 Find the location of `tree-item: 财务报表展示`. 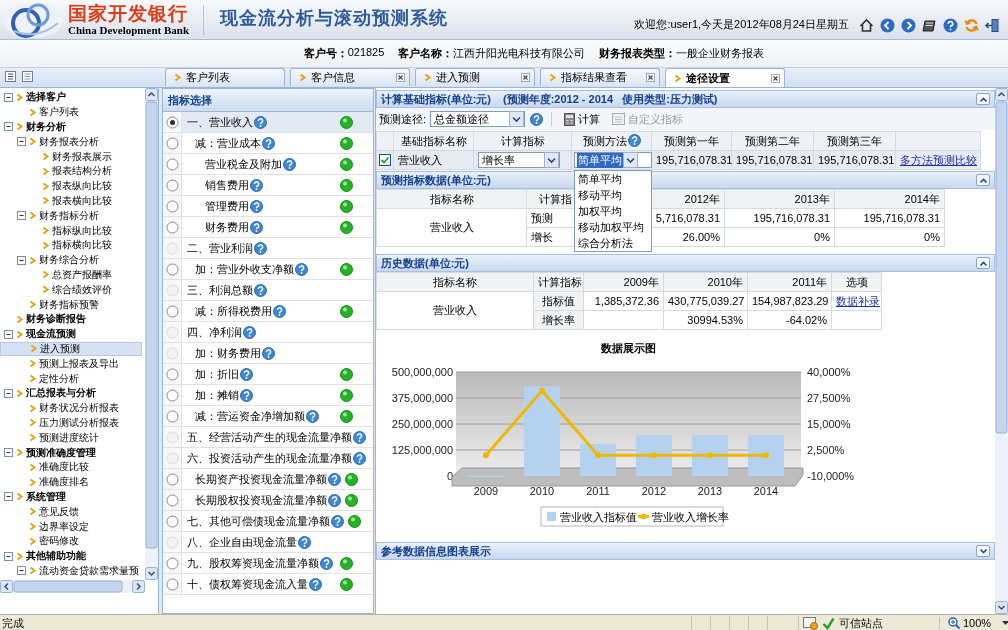

tree-item: 财务报表展示 is located at coordinates (72, 156).